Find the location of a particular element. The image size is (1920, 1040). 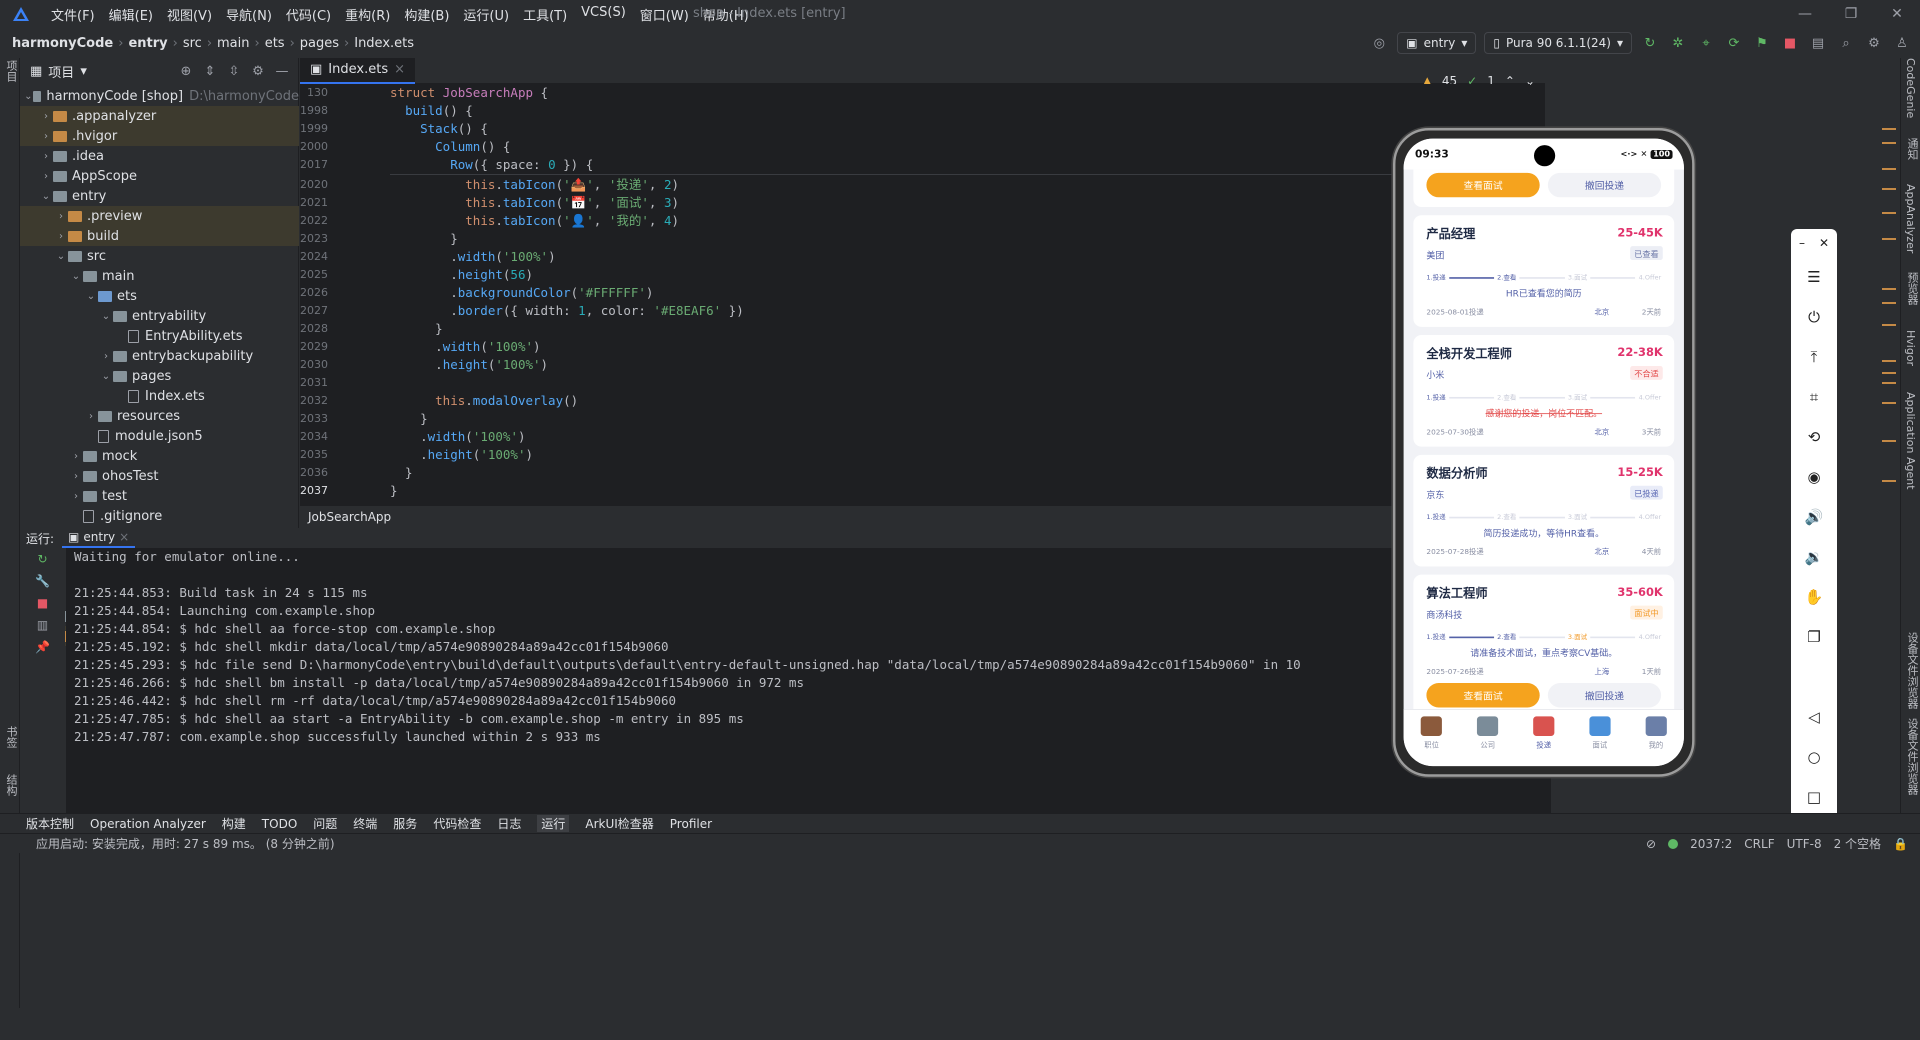

code-line: .backgroundColor('#FFFFFF') is located at coordinates (960, 293).